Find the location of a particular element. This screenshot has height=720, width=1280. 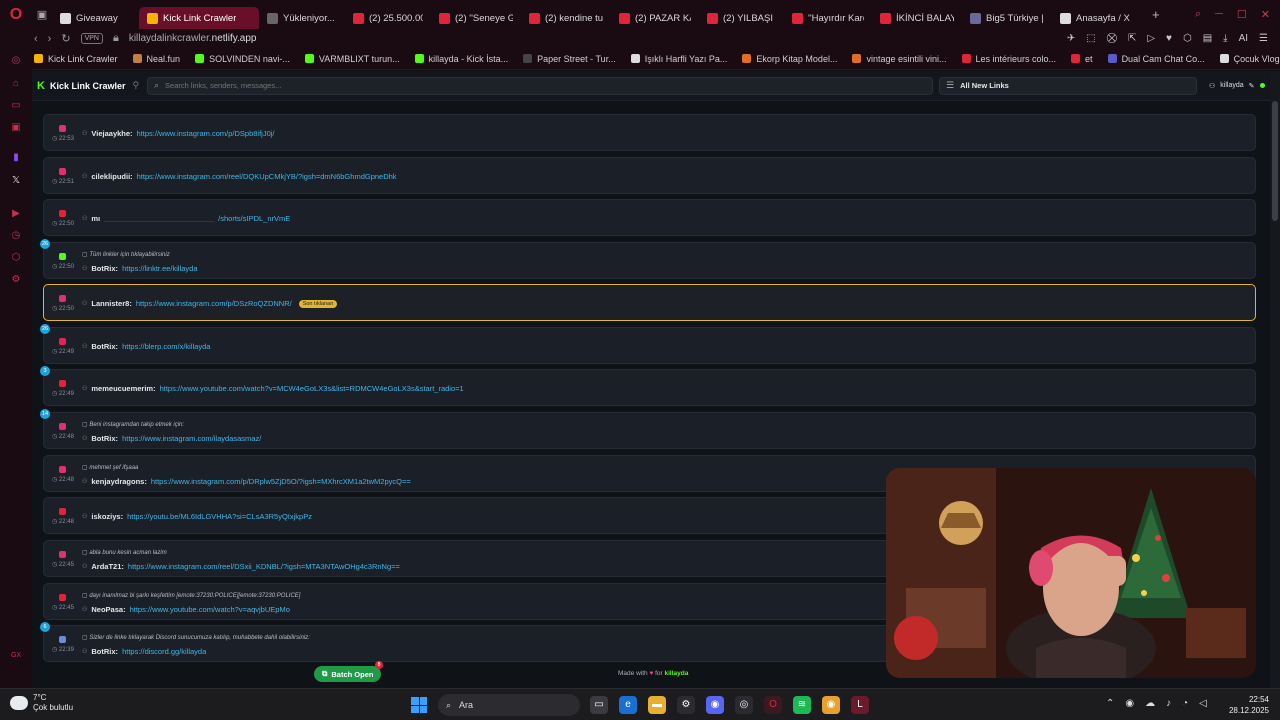

tab-5: (2) kendine tuta is located at coordinates (566, 18).